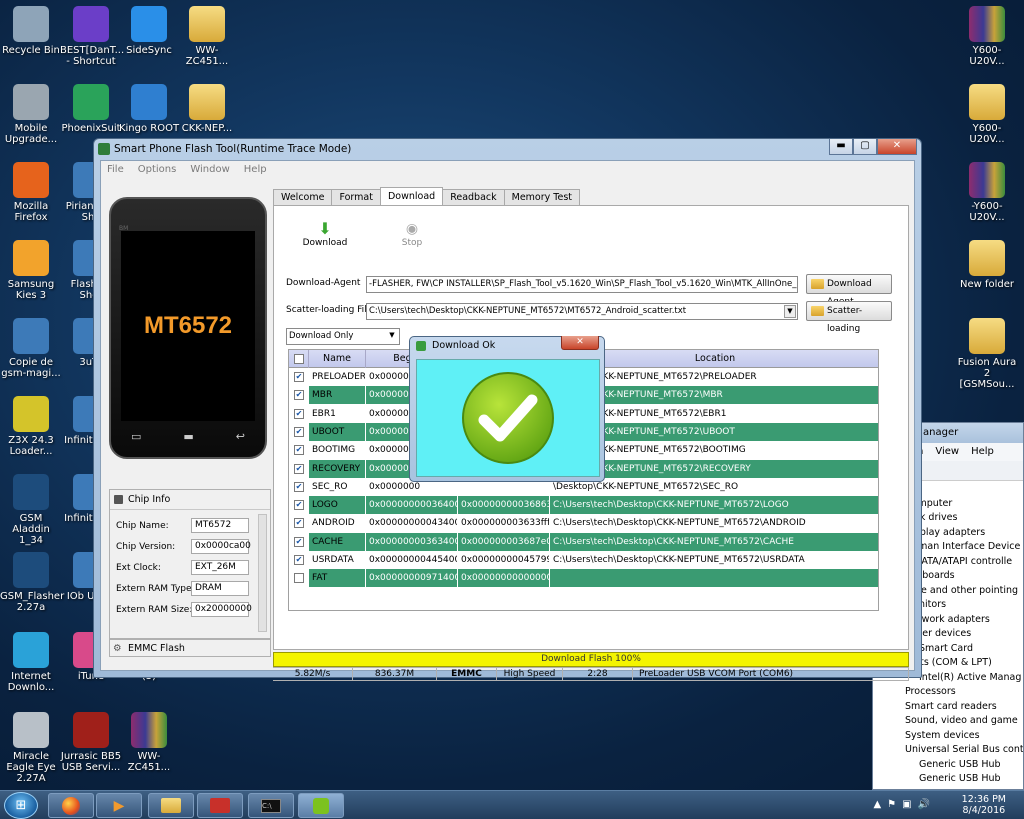  I want to click on col-name: Name, so click(337, 359).